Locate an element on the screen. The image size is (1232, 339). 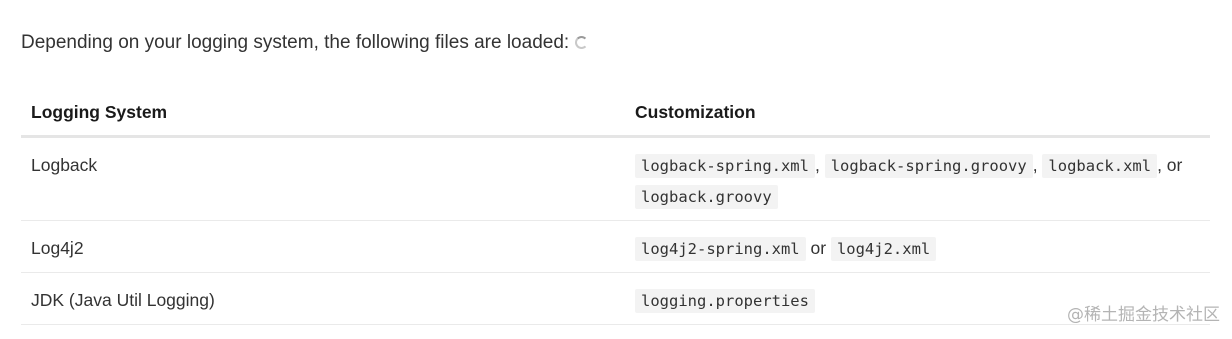
header-customization: Customization is located at coordinates (917, 113).